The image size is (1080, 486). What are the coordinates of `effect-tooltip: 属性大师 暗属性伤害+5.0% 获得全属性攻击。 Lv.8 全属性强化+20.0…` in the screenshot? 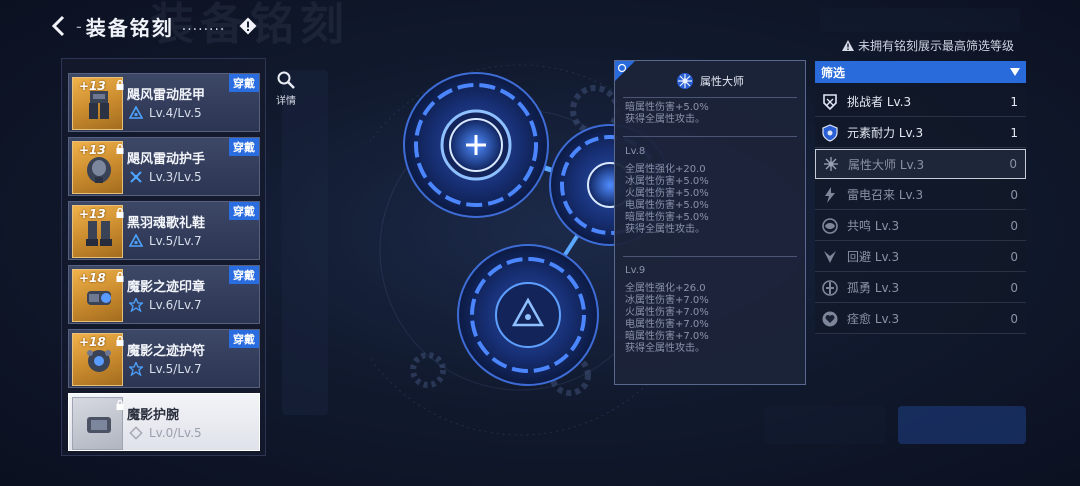 It's located at (710, 222).